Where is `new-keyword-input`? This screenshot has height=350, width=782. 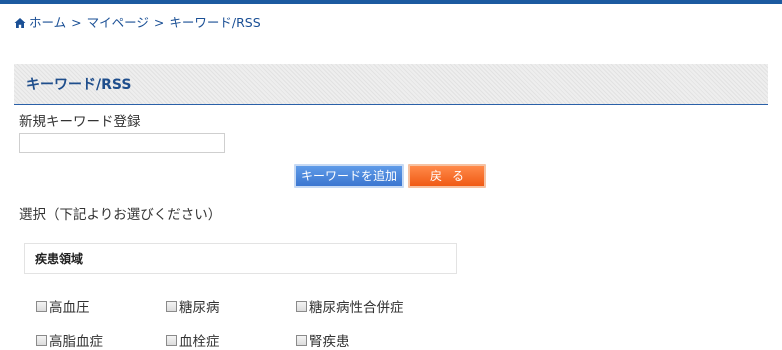
new-keyword-input is located at coordinates (122, 143).